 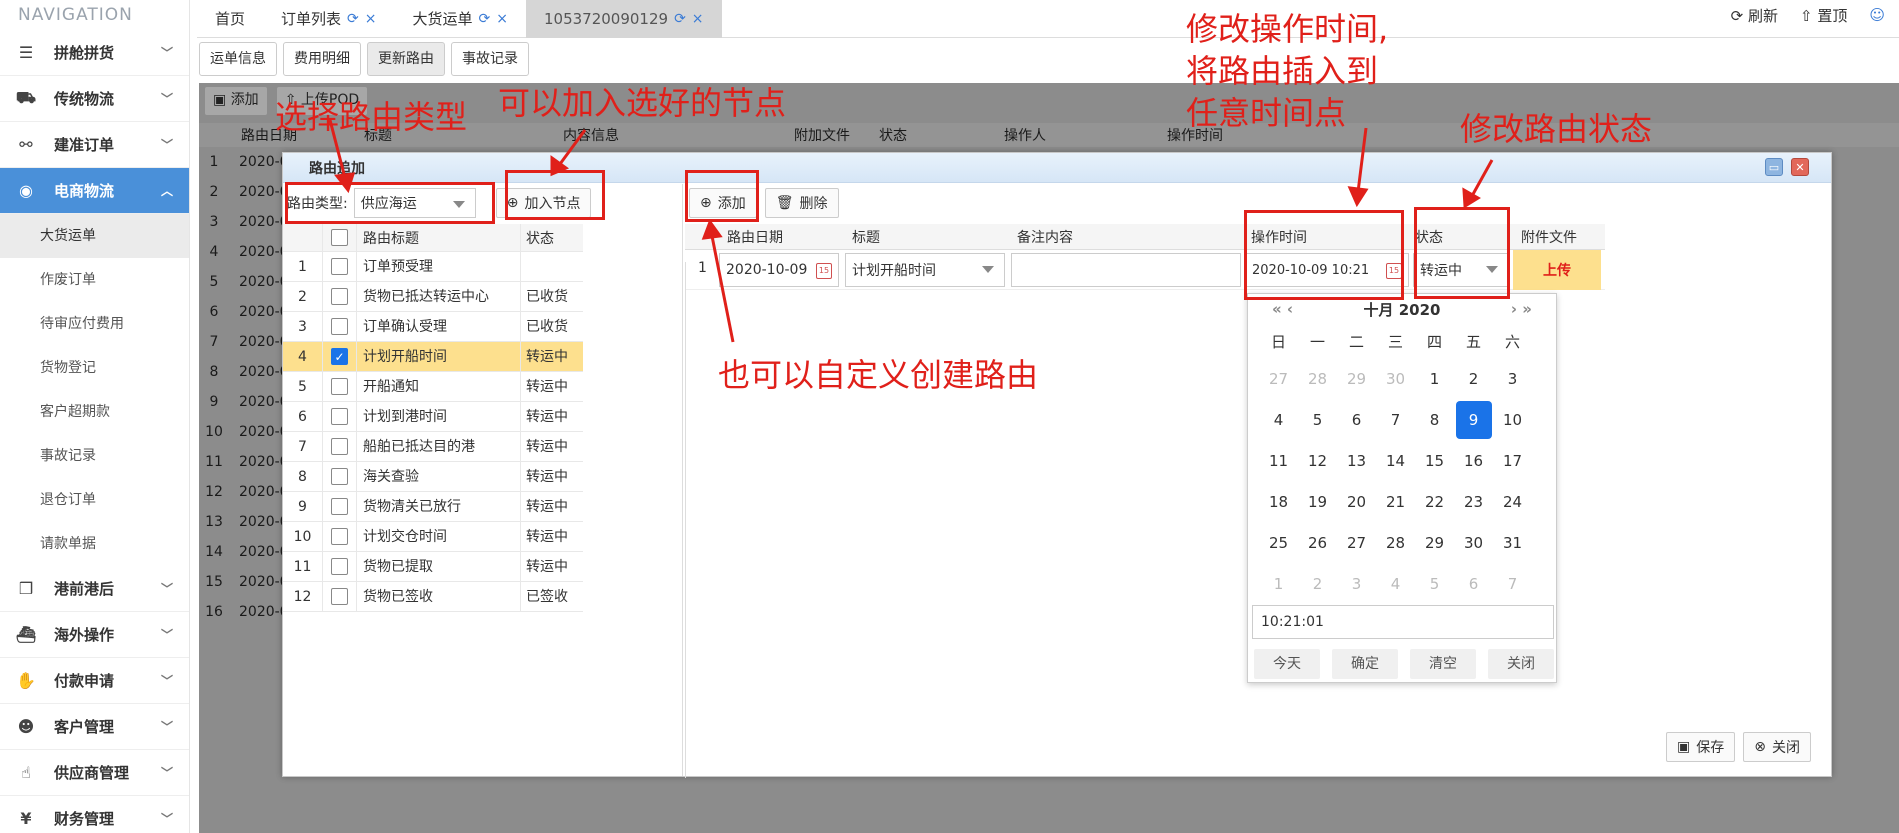 What do you see at coordinates (1754, 15) in the screenshot?
I see `refresh-button: ⟳ 刷新` at bounding box center [1754, 15].